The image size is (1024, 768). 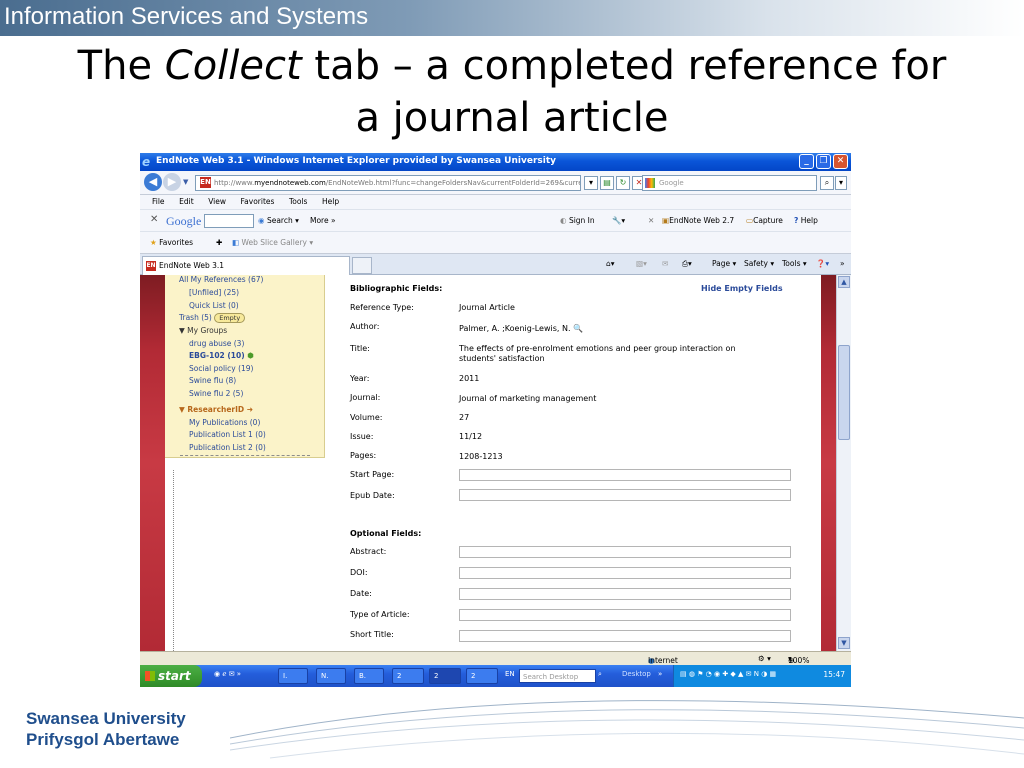 I want to click on web-slice-gallery-link: ◧ Web Slice Gallery ▾, so click(x=272, y=242).